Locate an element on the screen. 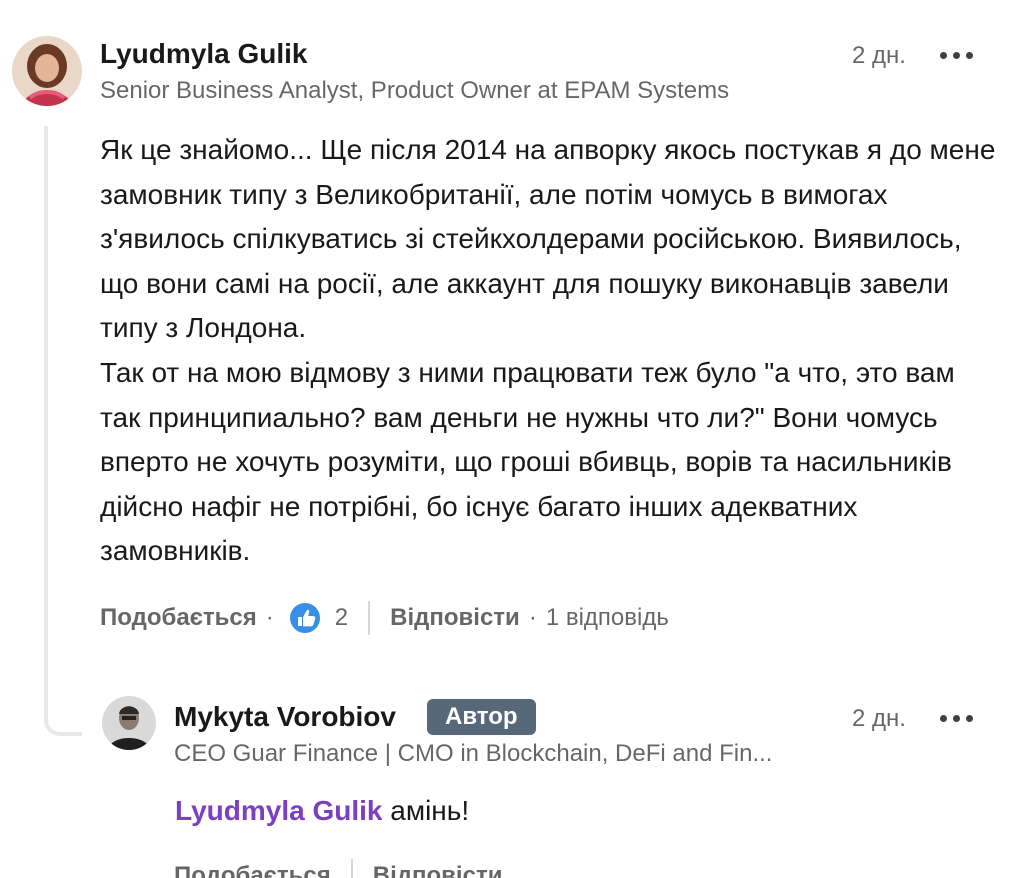 This screenshot has height=878, width=1024. comment-timestamp: 2 дн. is located at coordinates (879, 55).